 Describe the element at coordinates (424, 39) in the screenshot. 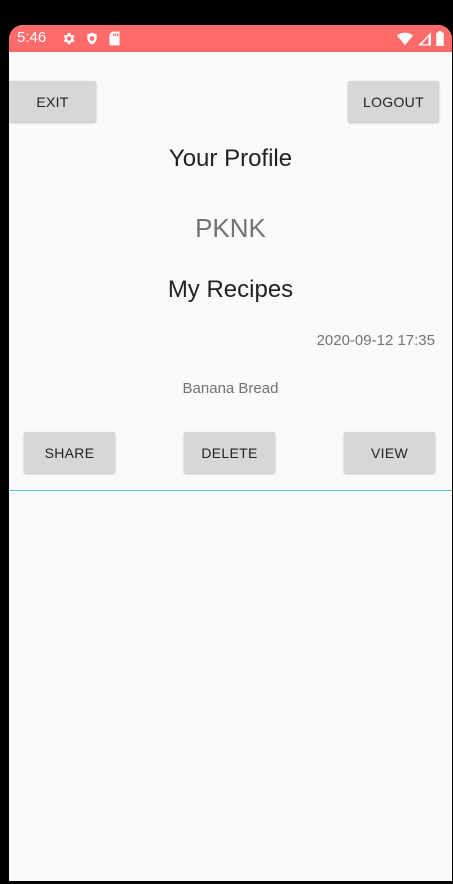

I see `cell-signal-icon` at that location.